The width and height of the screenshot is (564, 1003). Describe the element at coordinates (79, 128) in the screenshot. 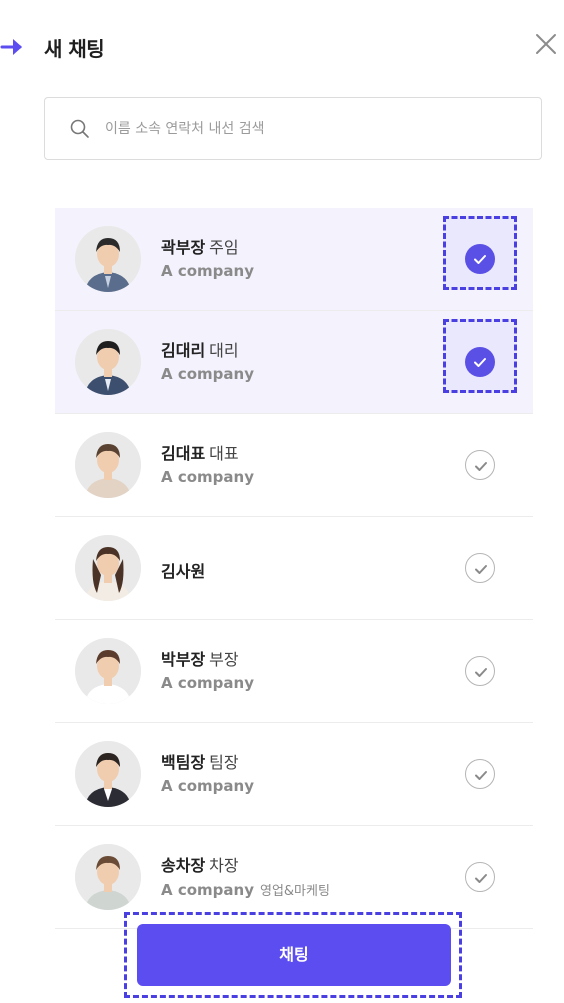

I see `search-icon` at that location.